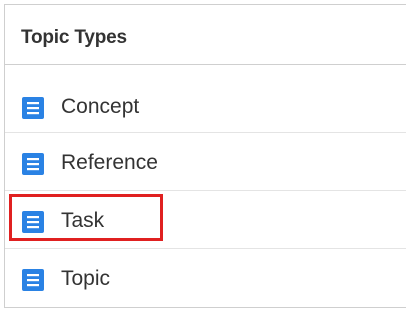  What do you see at coordinates (109, 162) in the screenshot?
I see `topic-label-reference: Reference` at bounding box center [109, 162].